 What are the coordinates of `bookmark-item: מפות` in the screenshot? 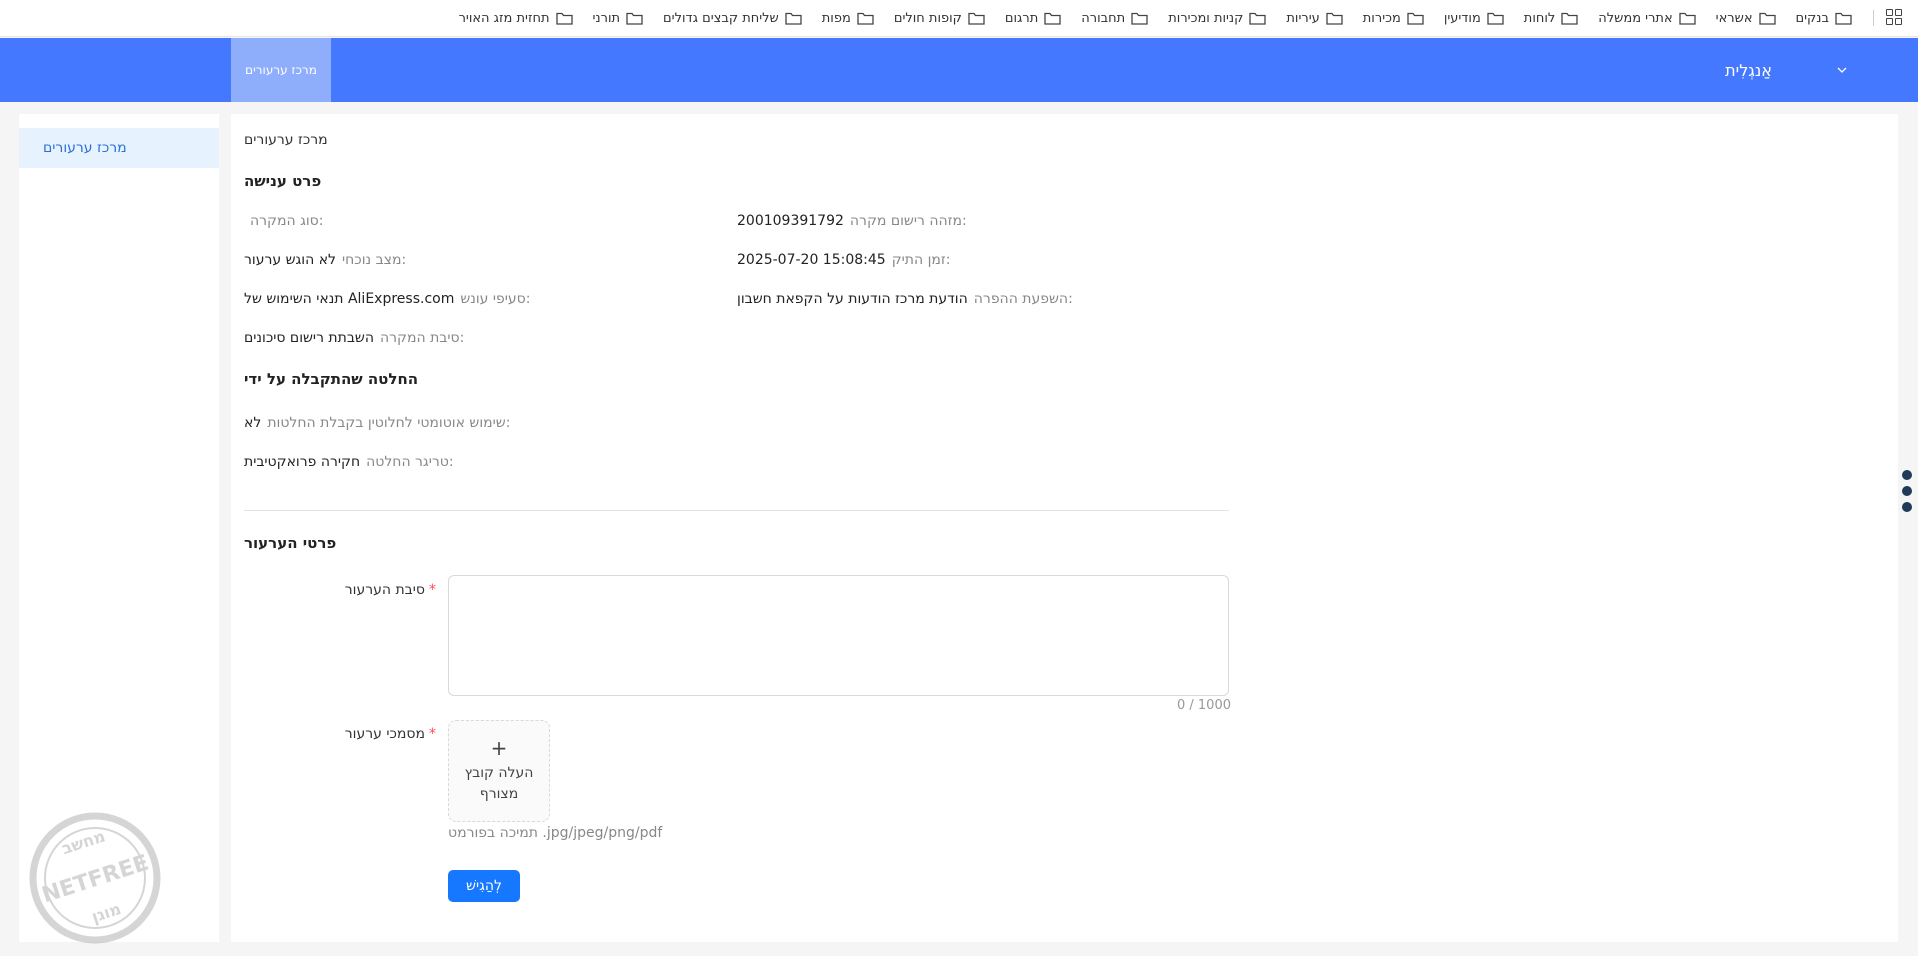 It's located at (848, 18).